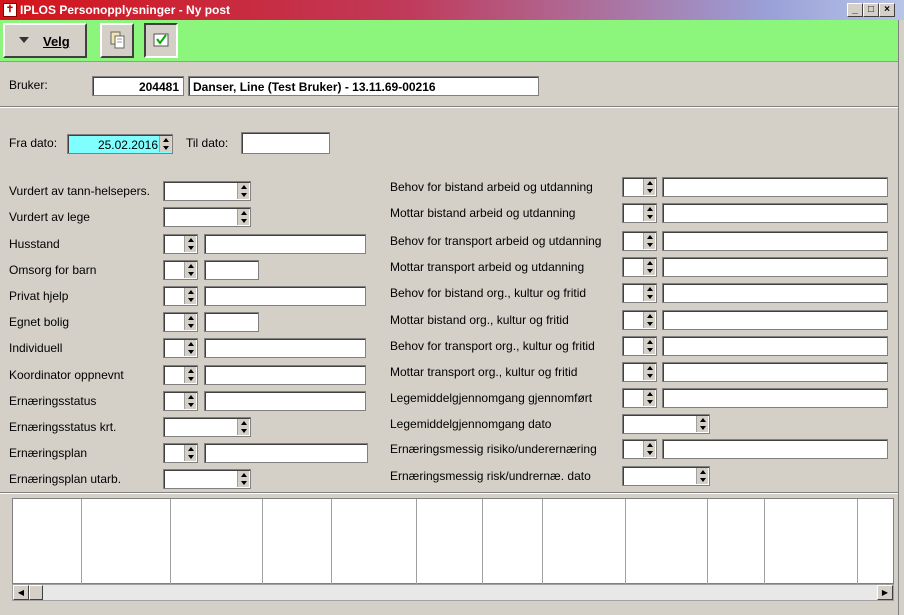  Describe the element at coordinates (125, 10) in the screenshot. I see `window-title: IPLOS Personopplysninger - Ny post` at that location.